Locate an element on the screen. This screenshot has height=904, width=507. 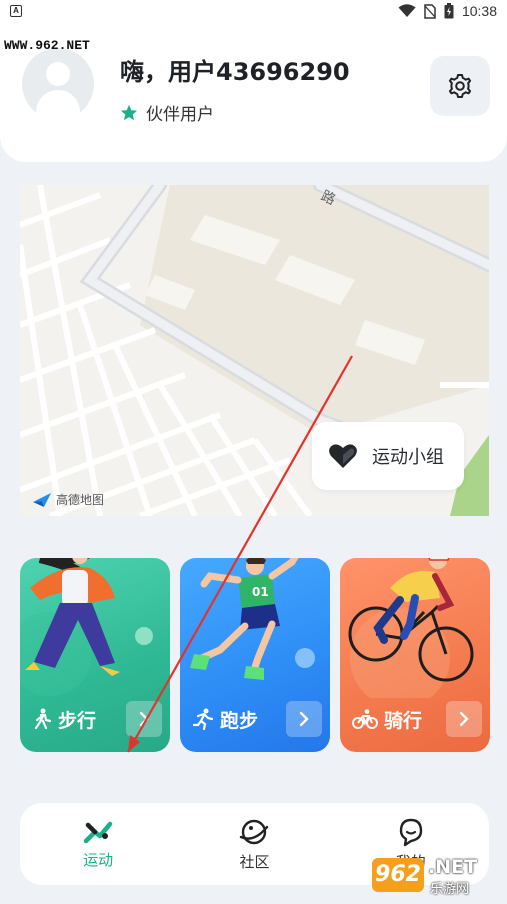
ride-card: 骑行 is located at coordinates (415, 655).